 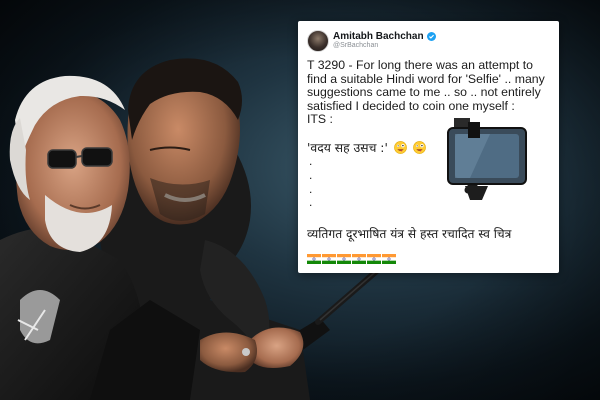 I want to click on flag-row, so click(x=351, y=259).